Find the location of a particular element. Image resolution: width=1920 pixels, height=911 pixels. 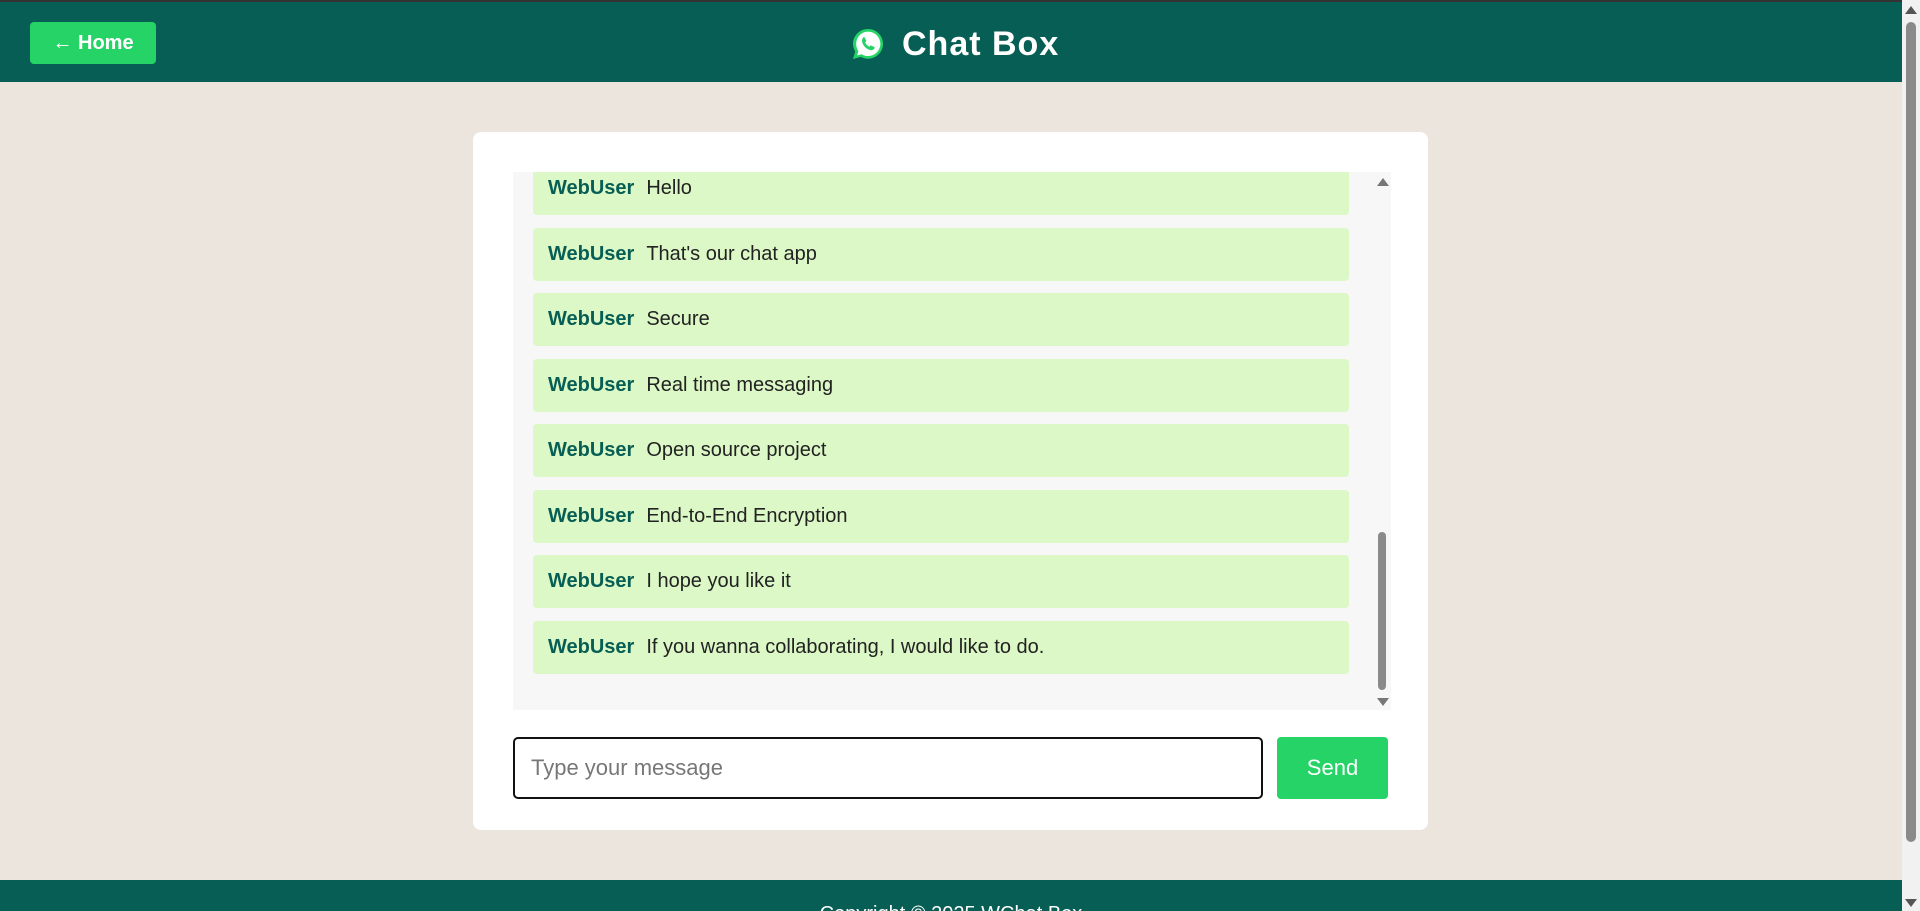

message-item: WebUser That's our chat app is located at coordinates (941, 254).